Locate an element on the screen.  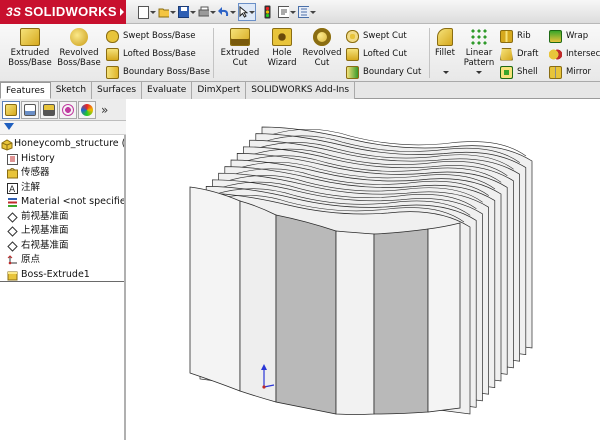
revolved-cut-button: Revolved Cut is located at coordinates (322, 48).